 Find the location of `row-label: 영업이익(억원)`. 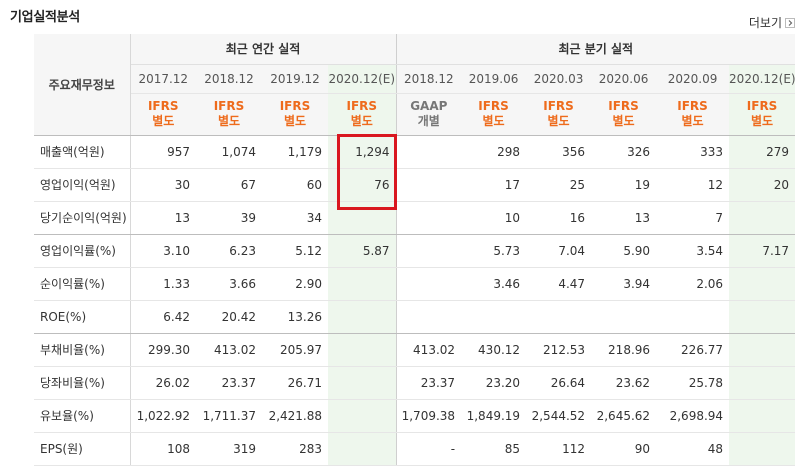

row-label: 영업이익(억원) is located at coordinates (82, 185).